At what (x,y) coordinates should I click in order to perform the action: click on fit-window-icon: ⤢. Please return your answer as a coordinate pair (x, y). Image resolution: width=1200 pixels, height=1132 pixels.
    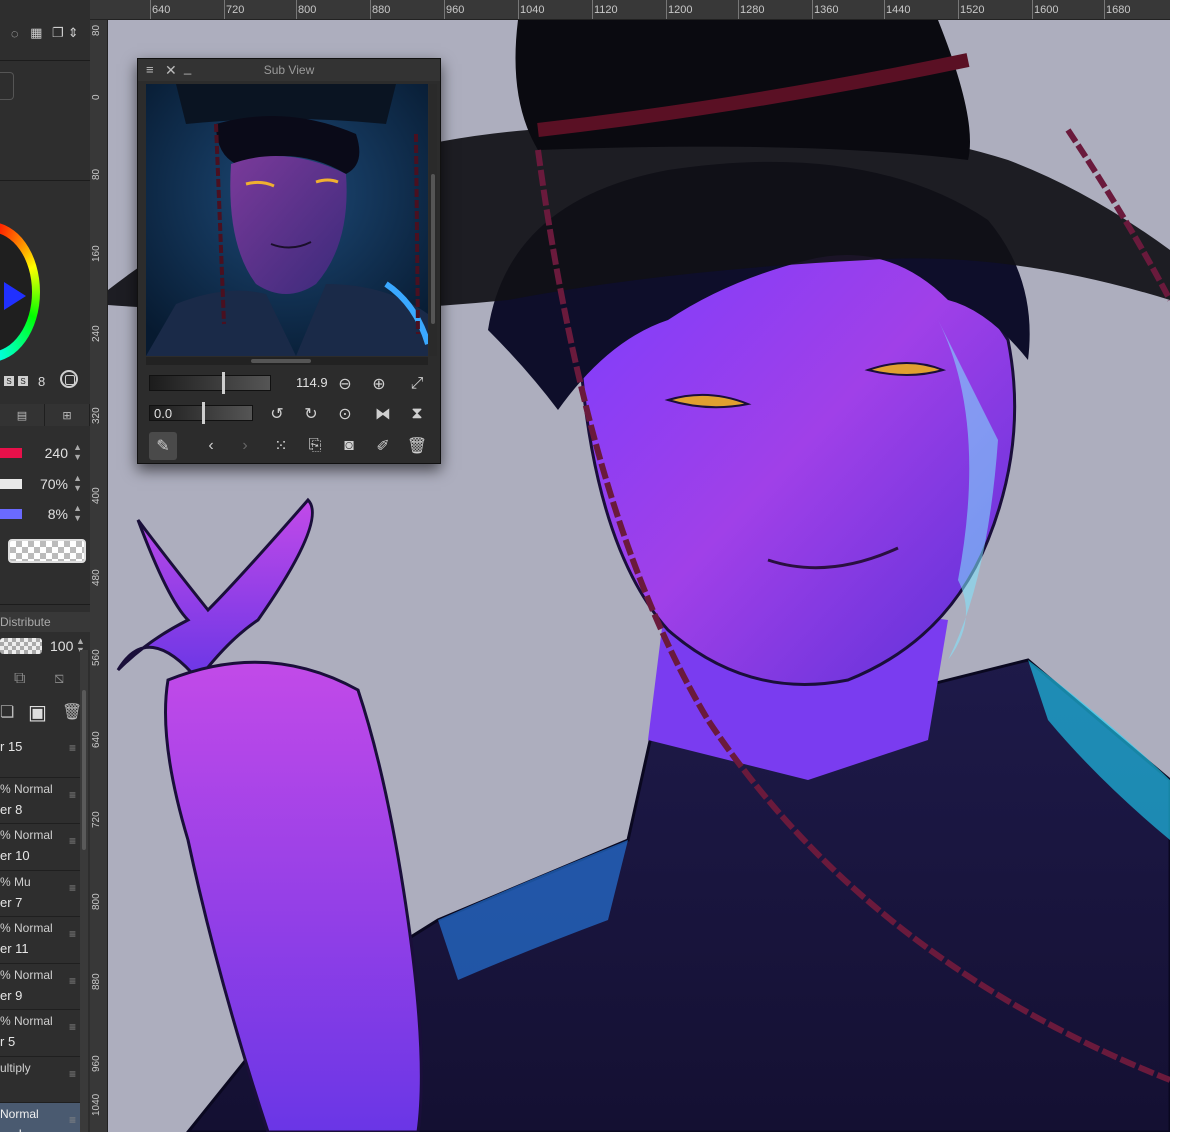
    Looking at the image, I should click on (417, 384).